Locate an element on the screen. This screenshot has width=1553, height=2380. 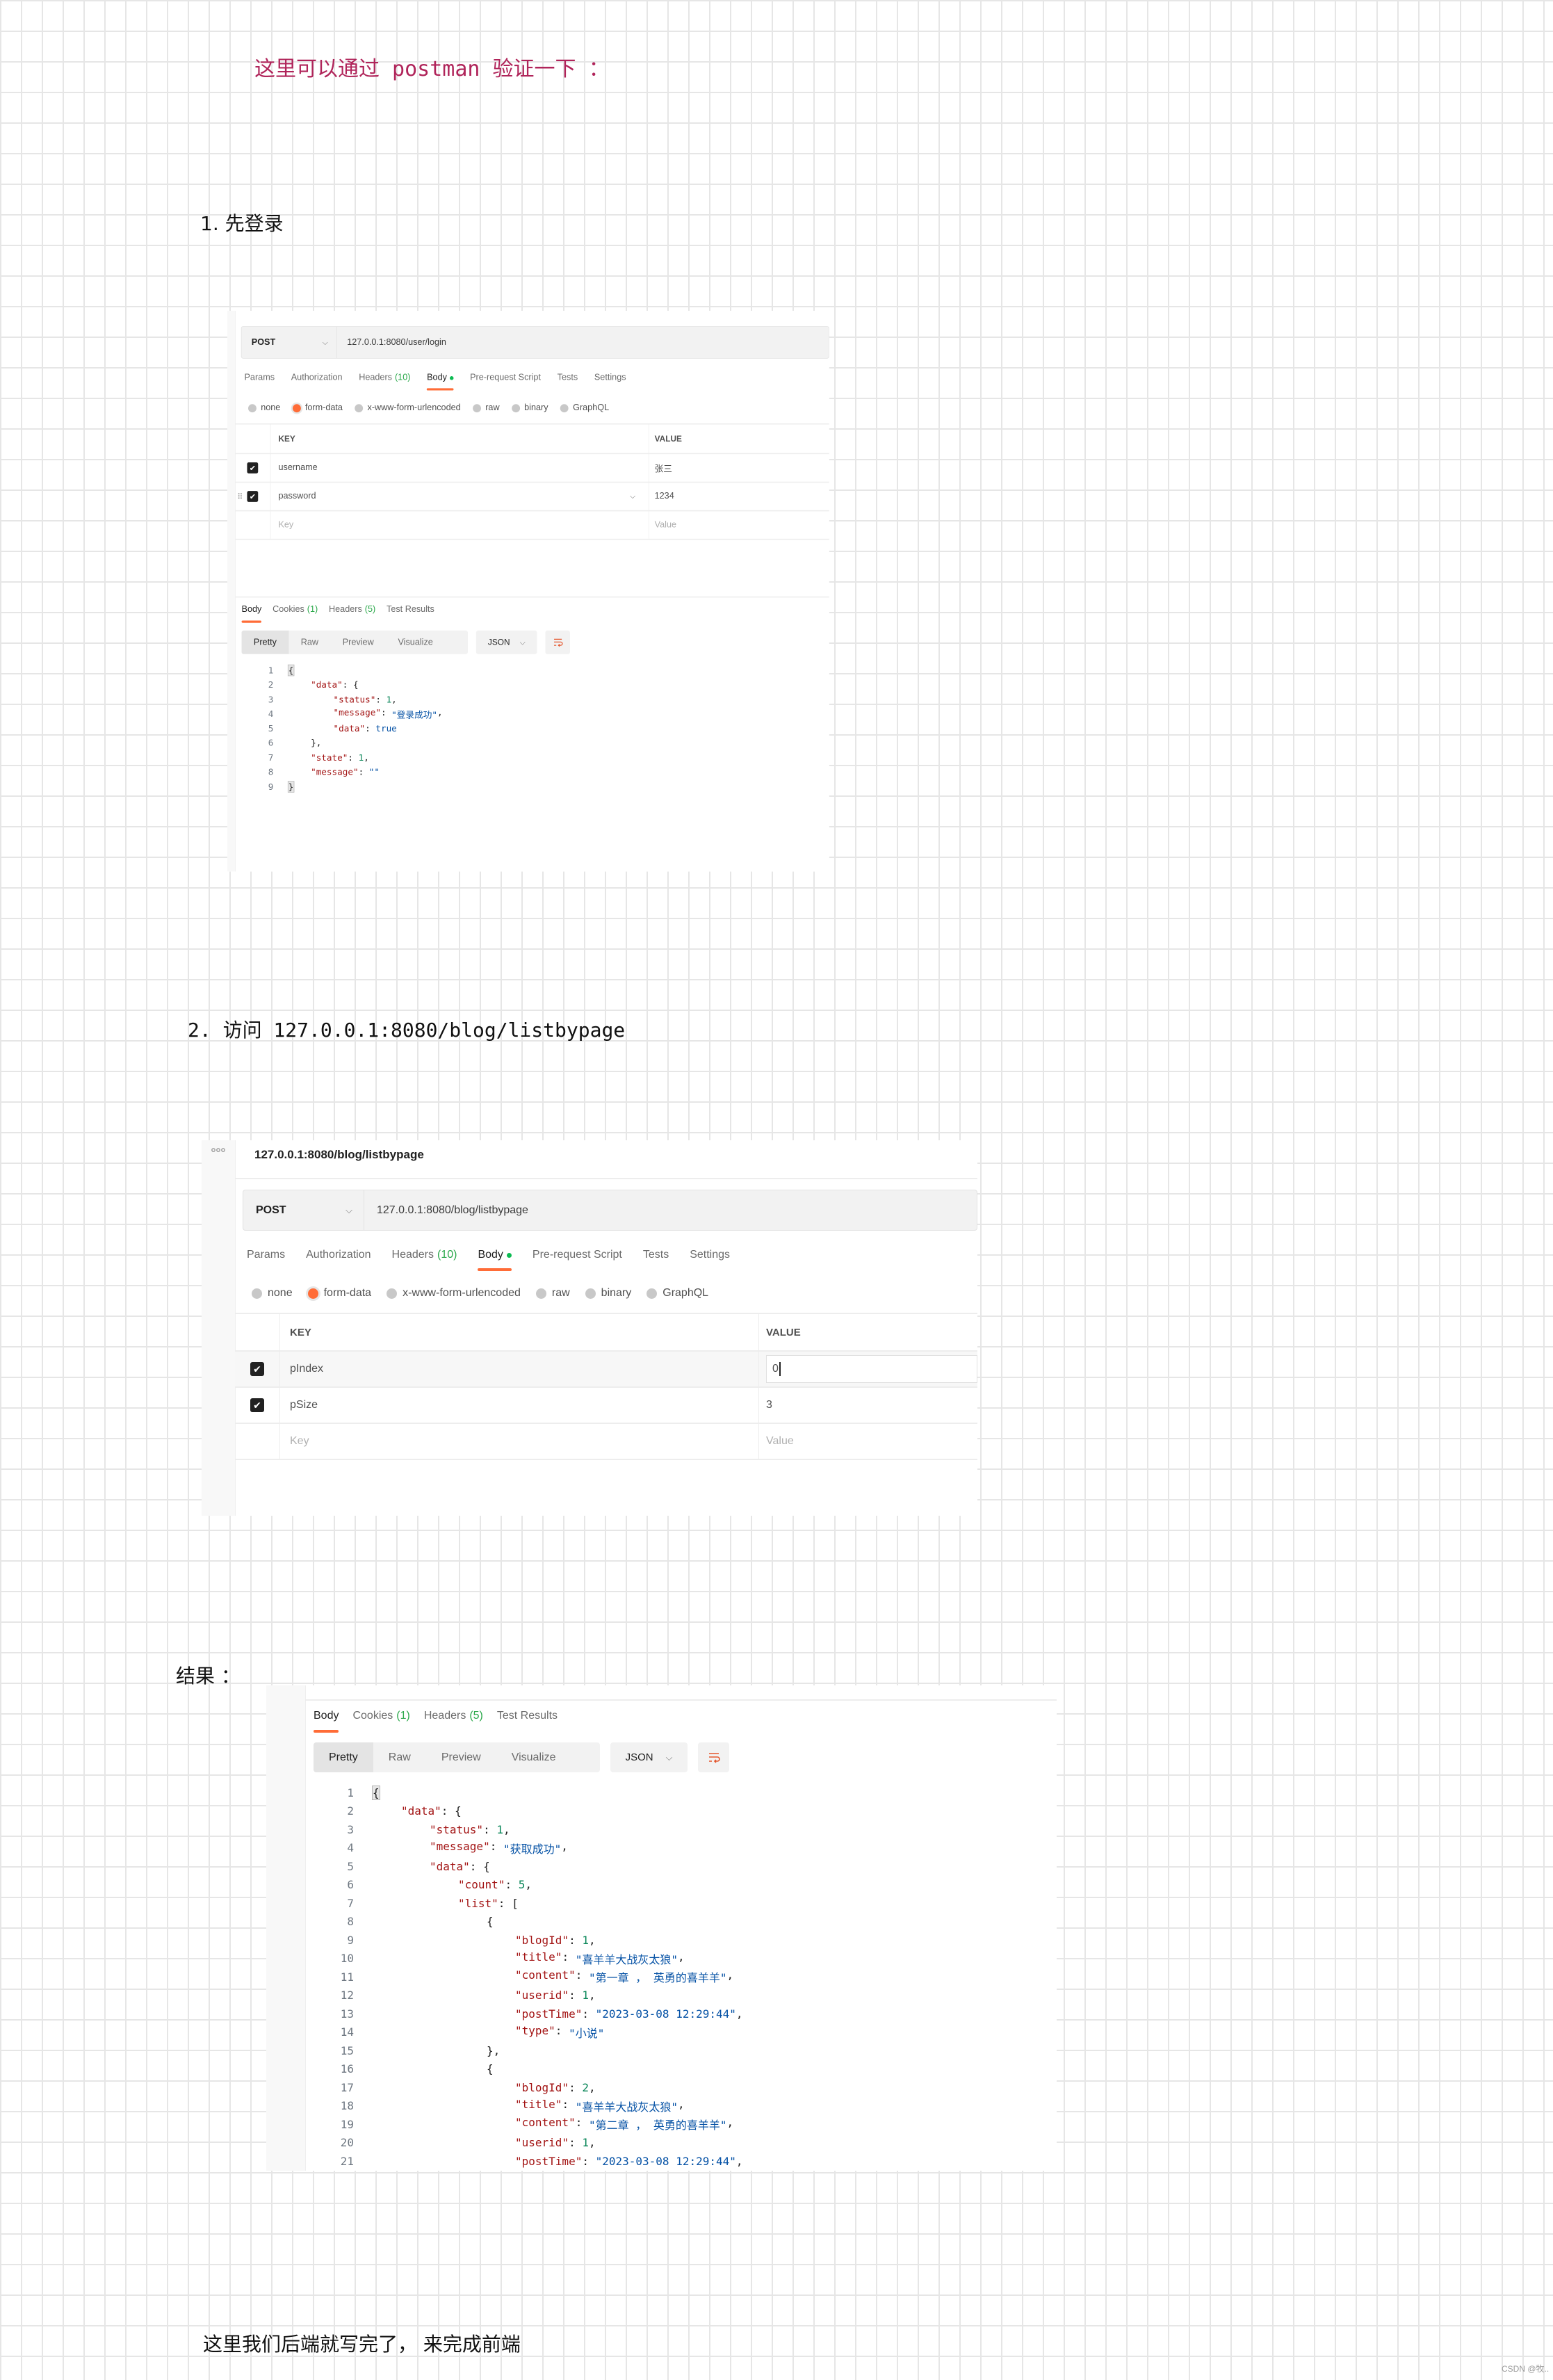
line-number: 4 is located at coordinates (350, 1848).